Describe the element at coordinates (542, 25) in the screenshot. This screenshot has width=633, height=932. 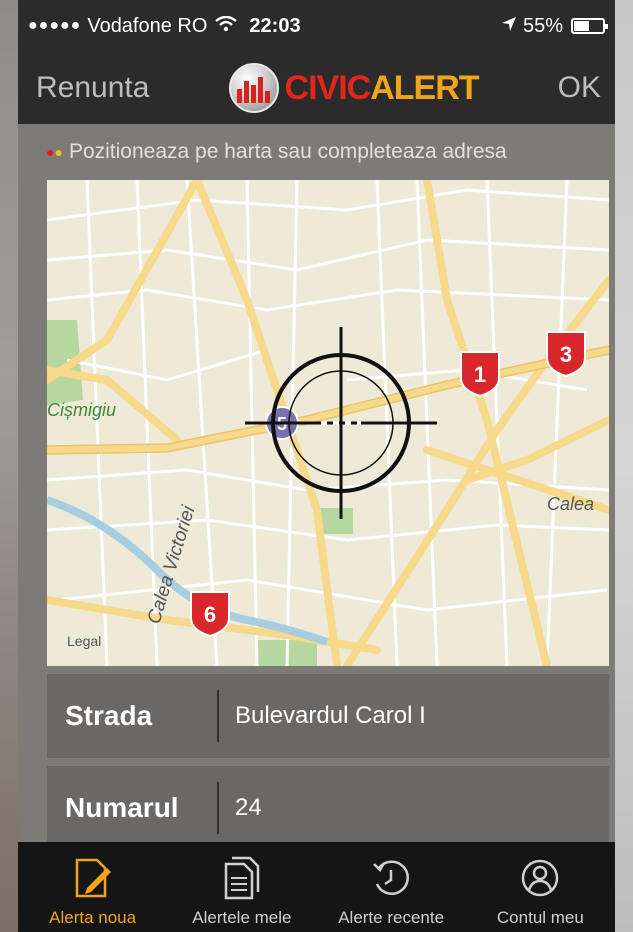
I see `battery-percent: 55%` at that location.